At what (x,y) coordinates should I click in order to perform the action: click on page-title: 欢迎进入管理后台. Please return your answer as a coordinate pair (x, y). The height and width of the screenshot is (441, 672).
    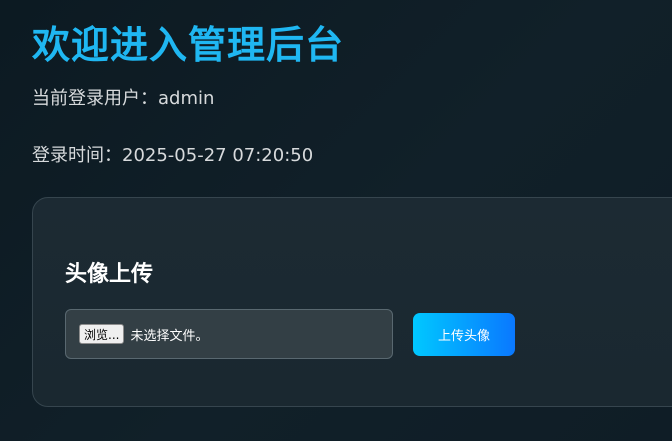
    Looking at the image, I should click on (188, 45).